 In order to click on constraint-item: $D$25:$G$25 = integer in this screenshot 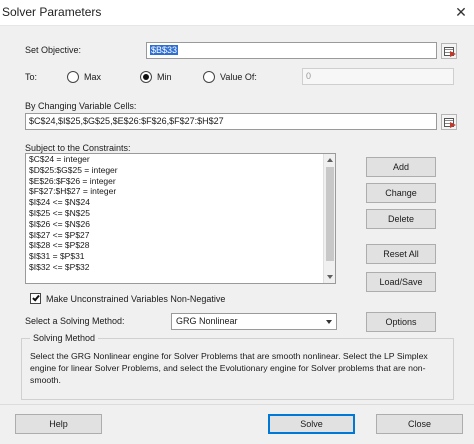, I will do `click(180, 170)`.